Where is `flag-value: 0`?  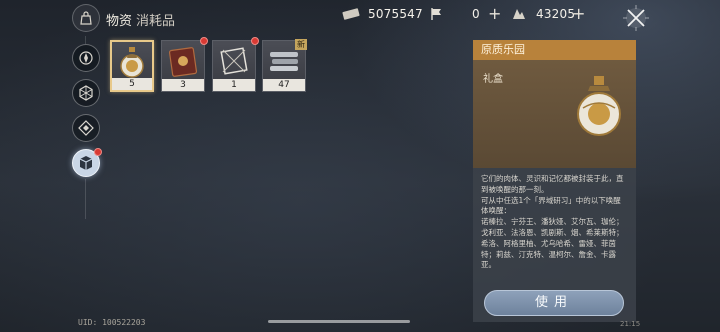 flag-value: 0 is located at coordinates (476, 14).